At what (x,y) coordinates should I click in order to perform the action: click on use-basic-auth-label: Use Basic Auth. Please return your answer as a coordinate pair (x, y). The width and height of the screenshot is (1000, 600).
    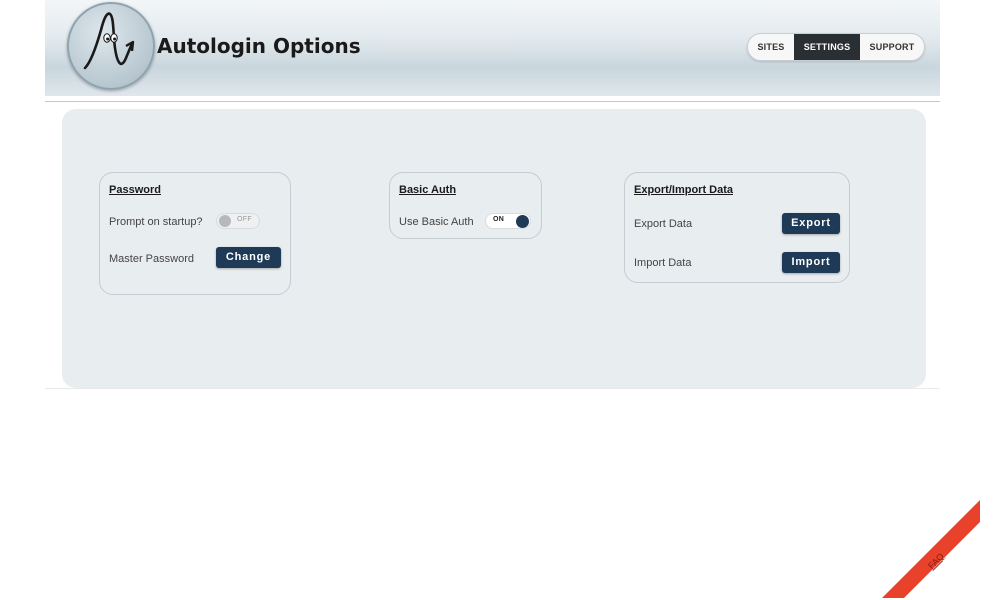
    Looking at the image, I should click on (436, 222).